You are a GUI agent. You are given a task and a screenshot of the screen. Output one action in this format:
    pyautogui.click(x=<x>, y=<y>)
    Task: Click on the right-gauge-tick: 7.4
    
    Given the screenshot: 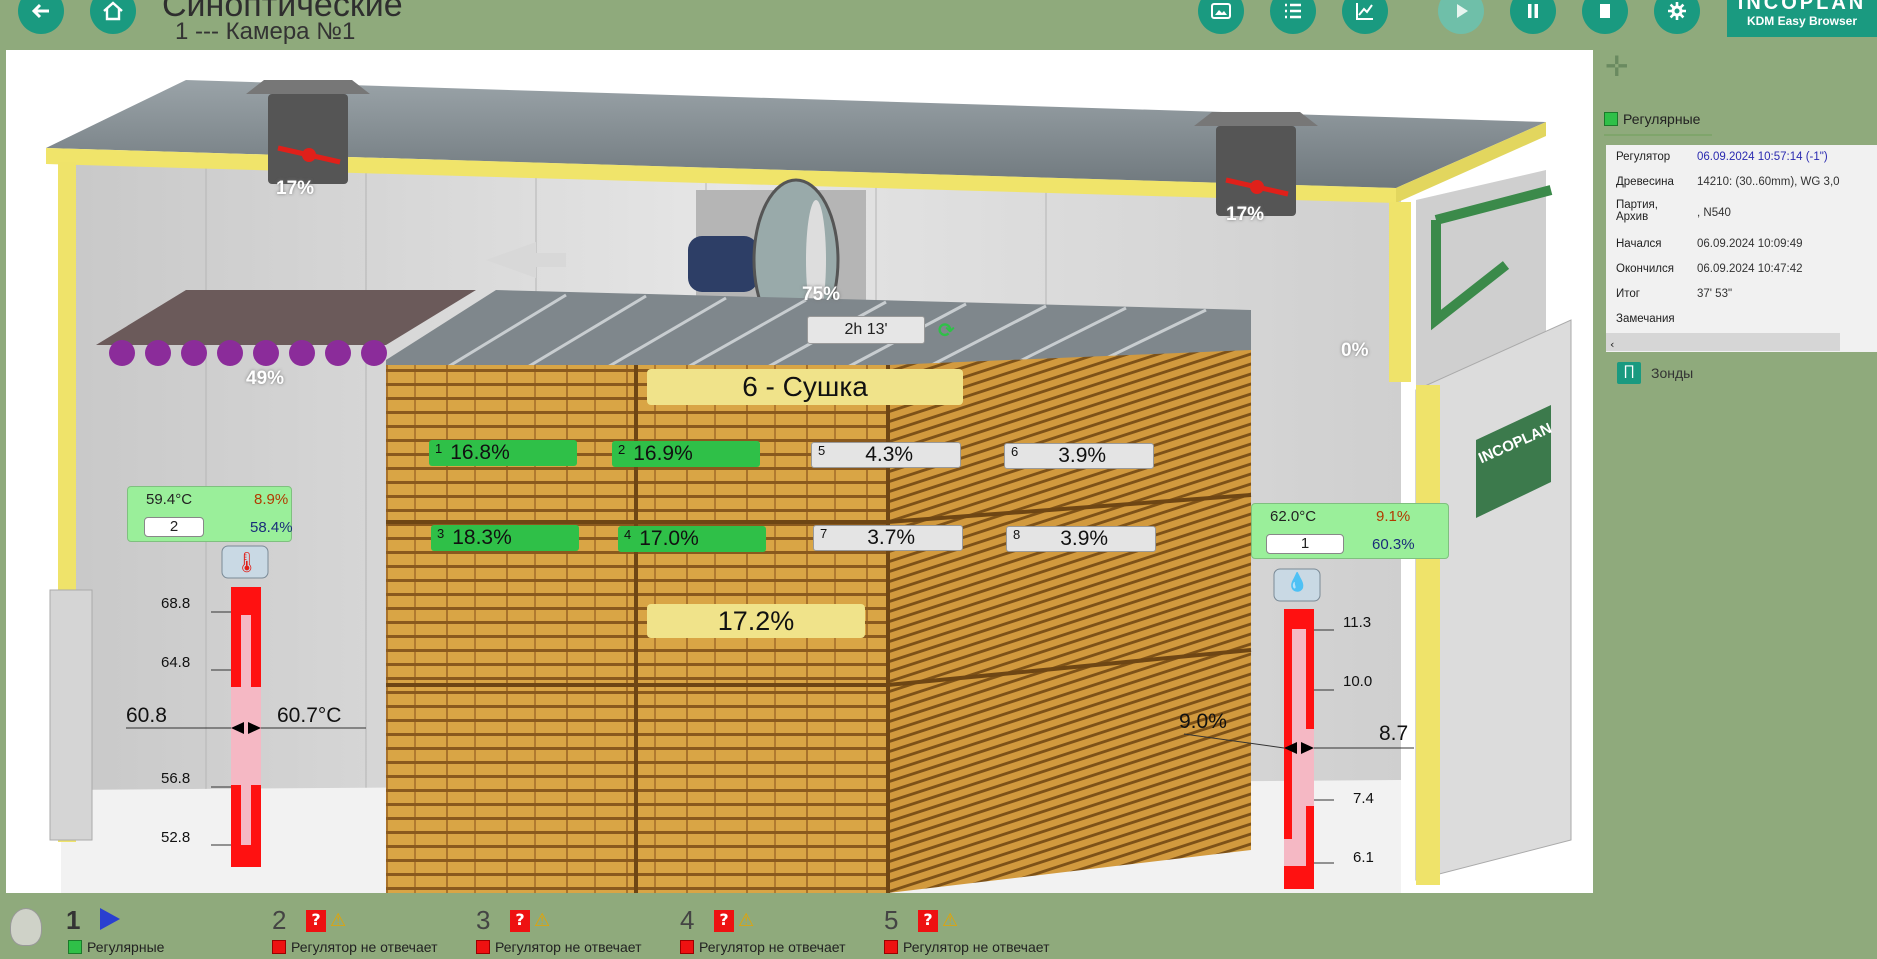 What is the action you would take?
    pyautogui.click(x=1363, y=798)
    